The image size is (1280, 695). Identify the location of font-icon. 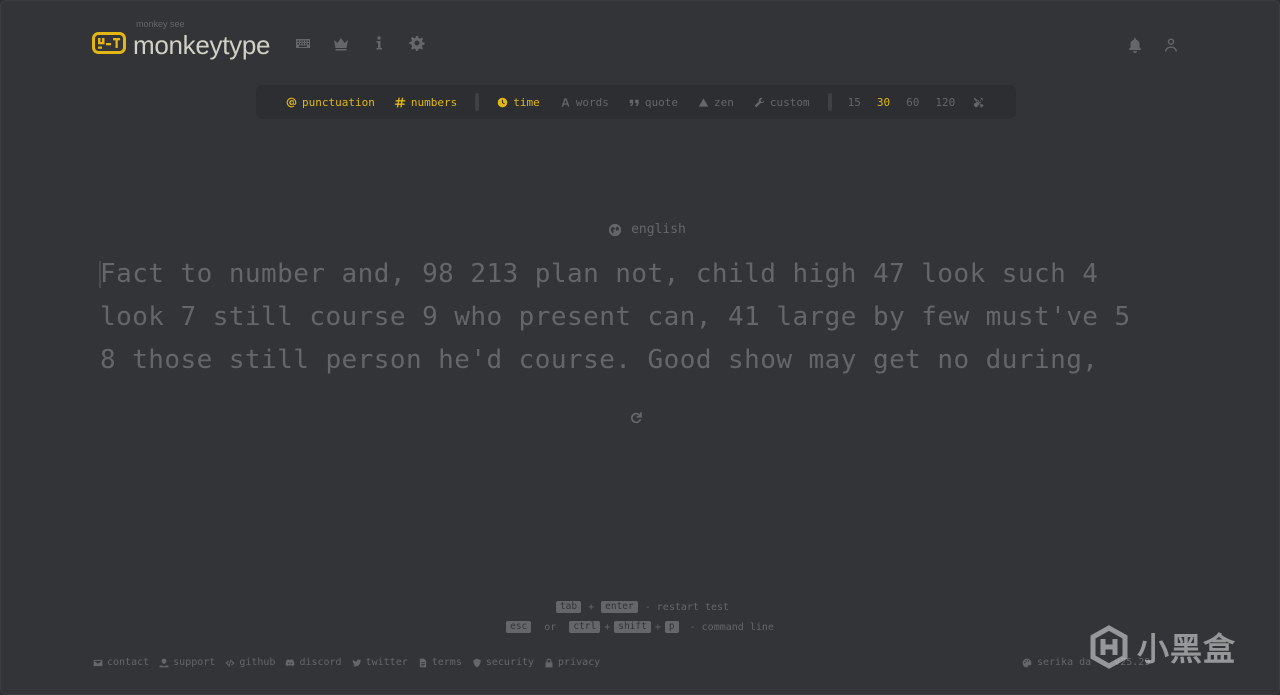
(565, 102).